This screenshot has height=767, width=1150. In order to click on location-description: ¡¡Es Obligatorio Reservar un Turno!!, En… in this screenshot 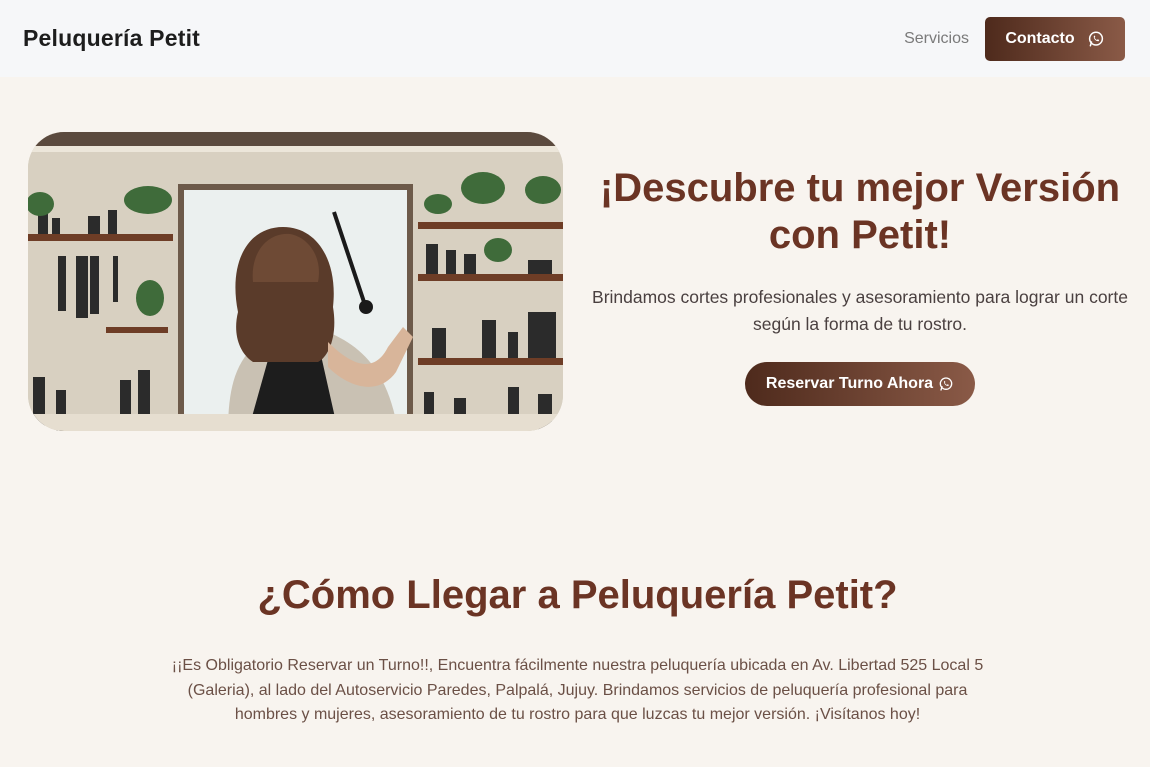, I will do `click(577, 690)`.